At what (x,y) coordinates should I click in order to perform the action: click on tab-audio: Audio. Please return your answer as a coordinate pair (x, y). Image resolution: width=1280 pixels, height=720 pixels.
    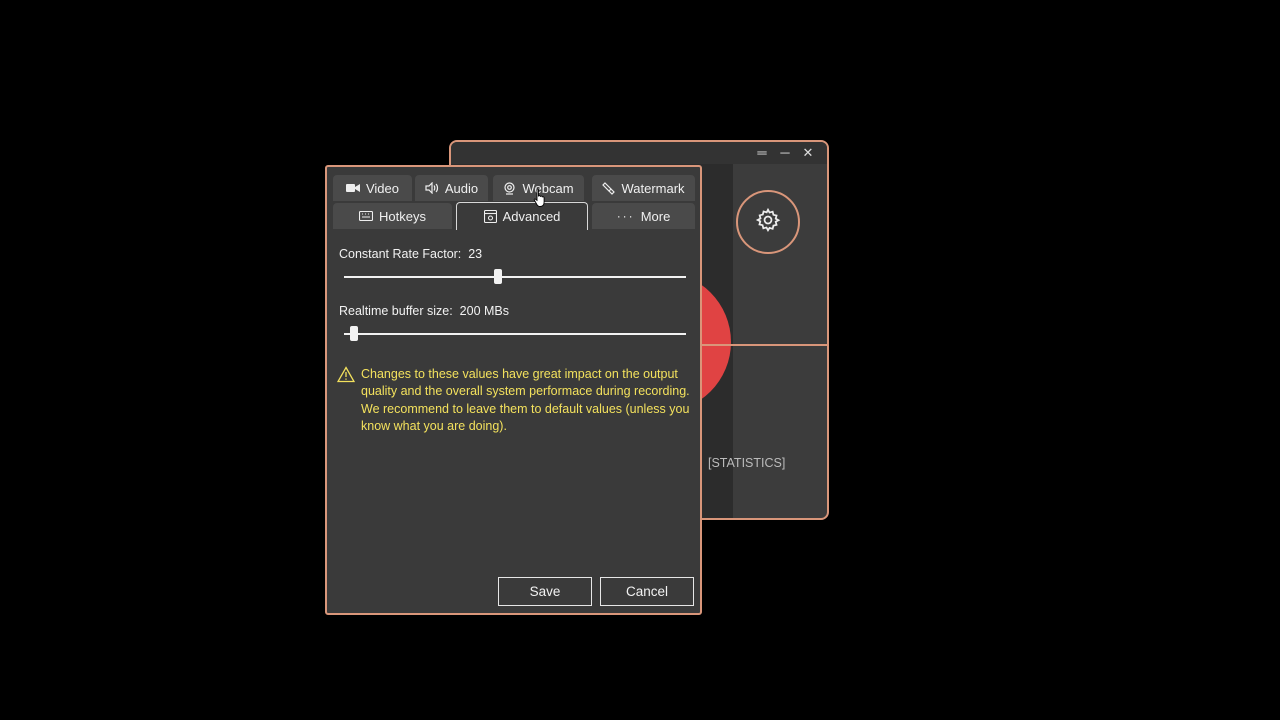
    Looking at the image, I should click on (451, 188).